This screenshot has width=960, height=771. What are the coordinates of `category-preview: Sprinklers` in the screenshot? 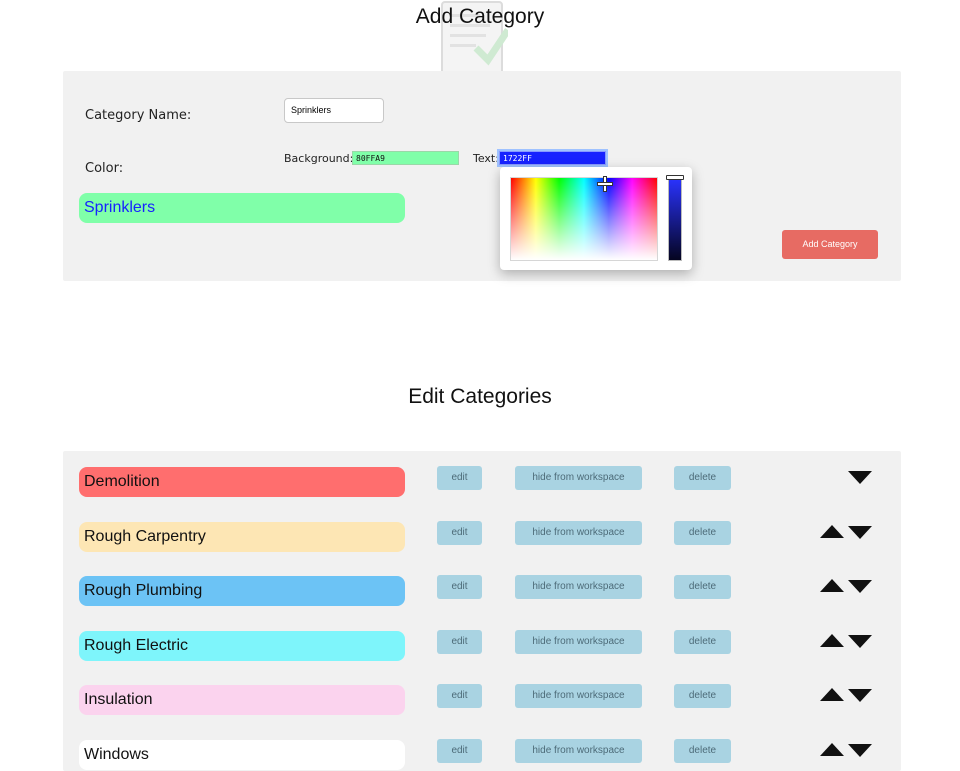 It's located at (242, 208).